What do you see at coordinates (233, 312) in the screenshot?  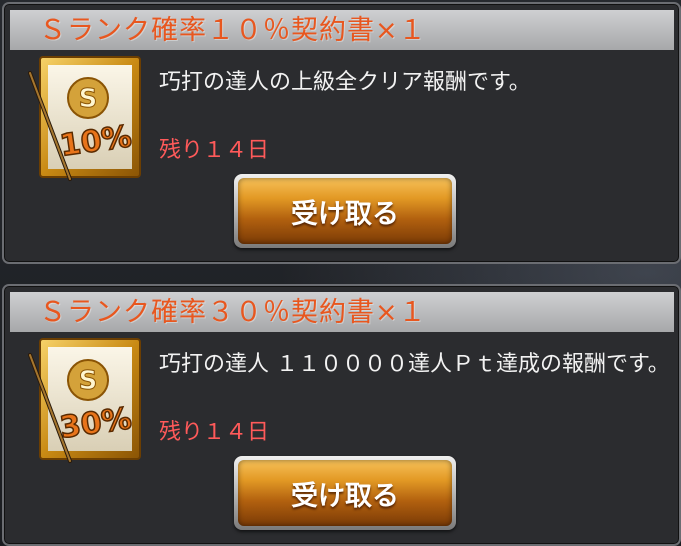 I see `reward-title: Ｓランク確率３０％契約書×１` at bounding box center [233, 312].